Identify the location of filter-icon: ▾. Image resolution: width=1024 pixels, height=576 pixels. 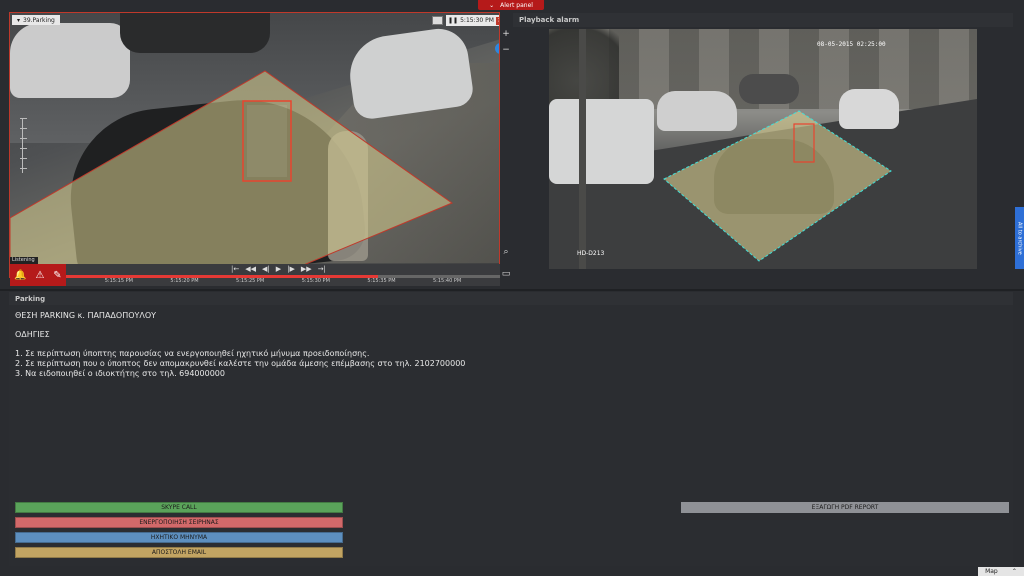
(19, 20).